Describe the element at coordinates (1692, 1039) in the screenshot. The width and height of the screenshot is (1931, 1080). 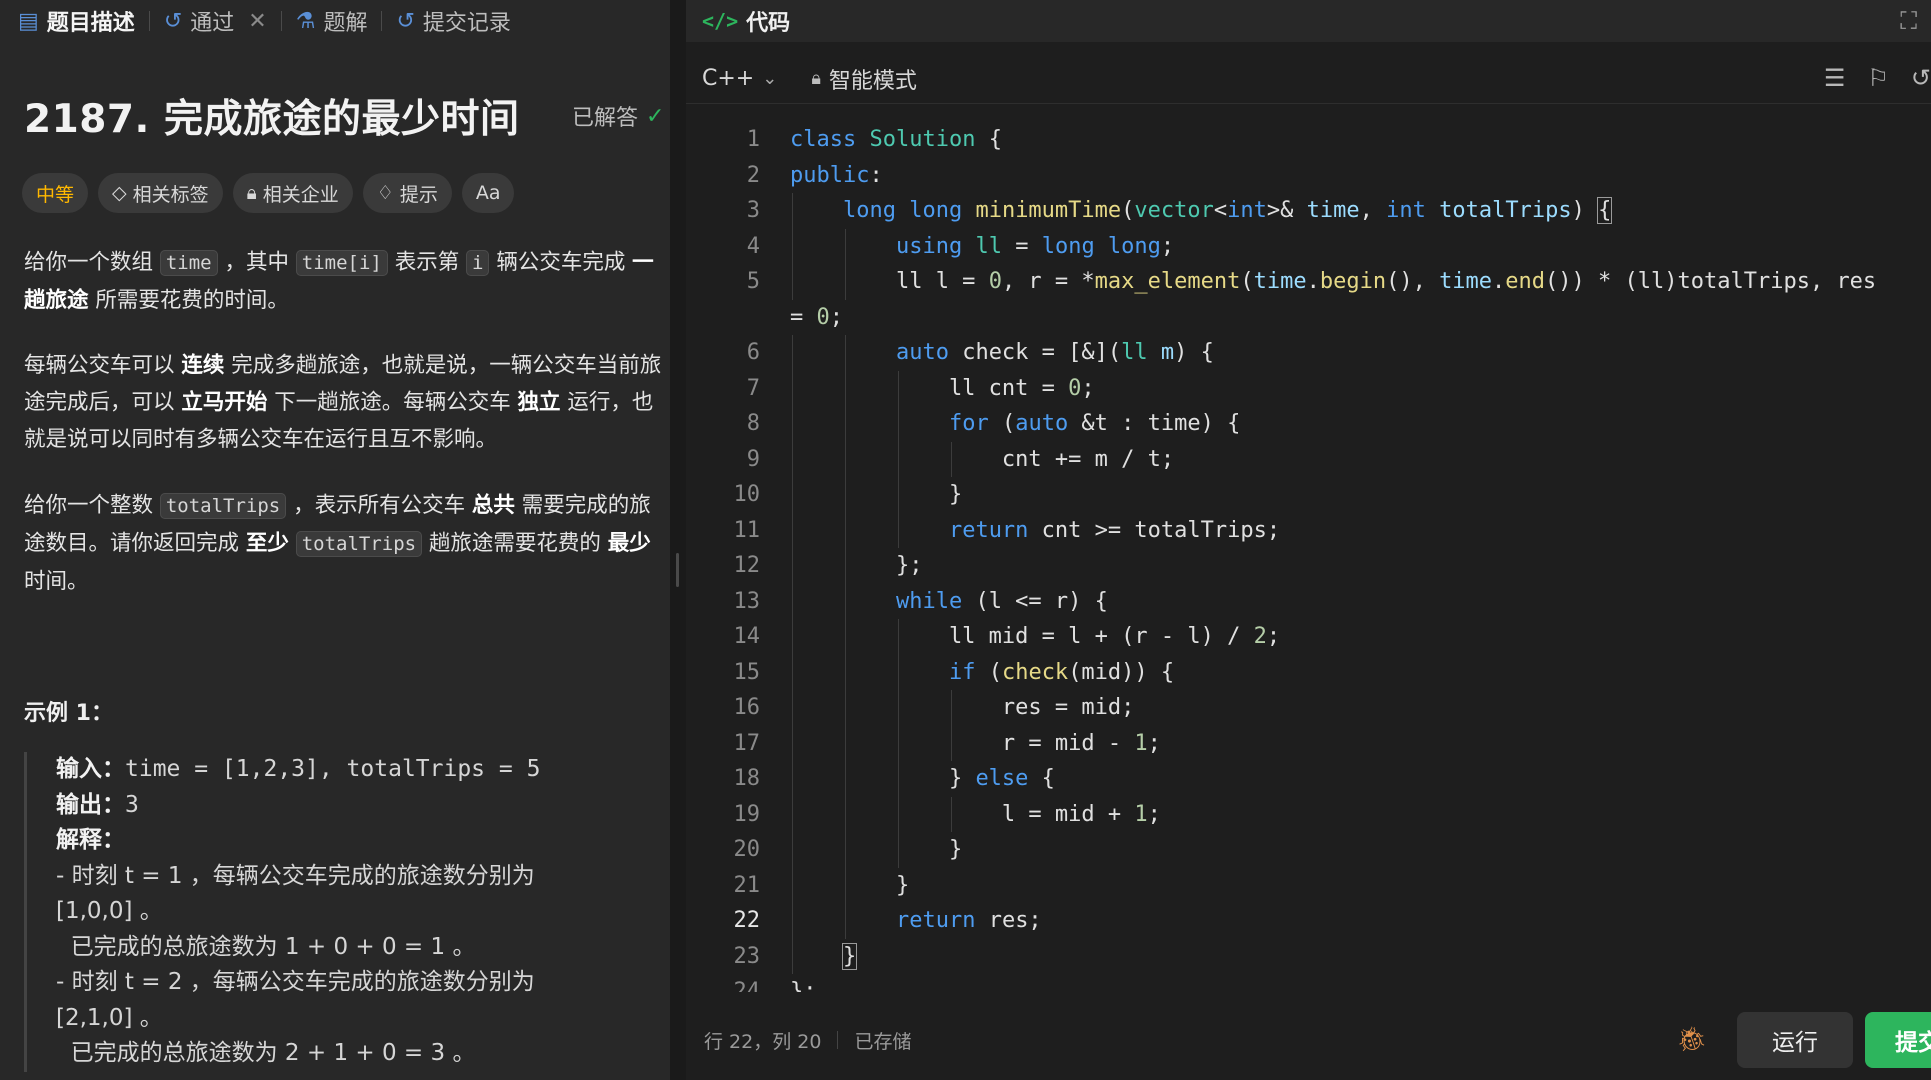
I see `debug-icon: 🐞︎` at that location.